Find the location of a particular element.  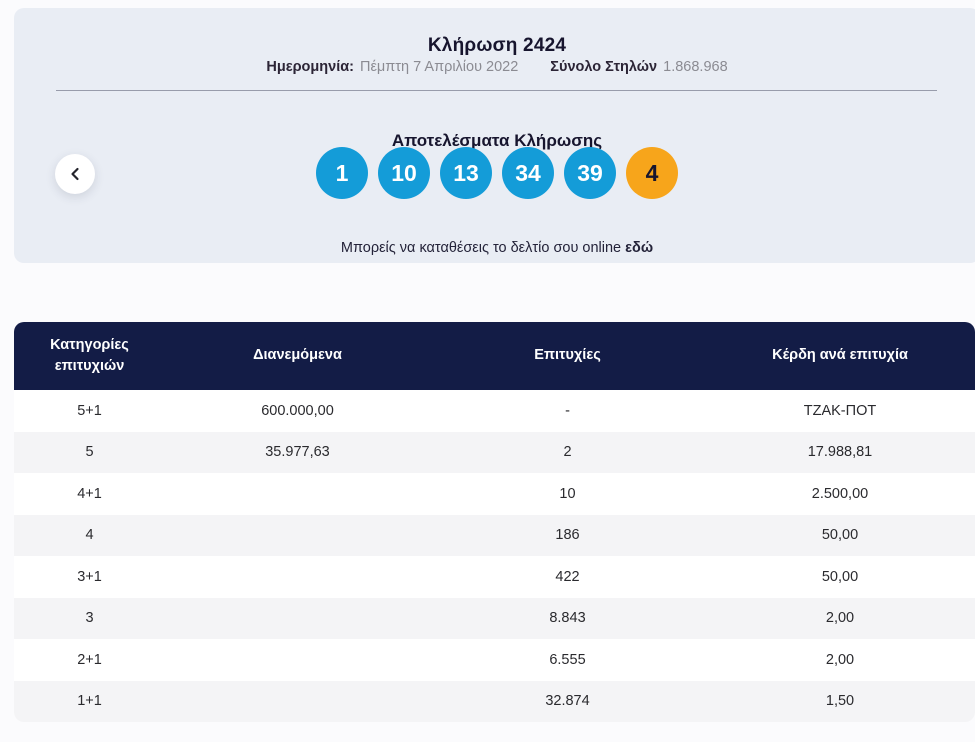

table-row: 1+1 32.874 1,50 is located at coordinates (494, 701).